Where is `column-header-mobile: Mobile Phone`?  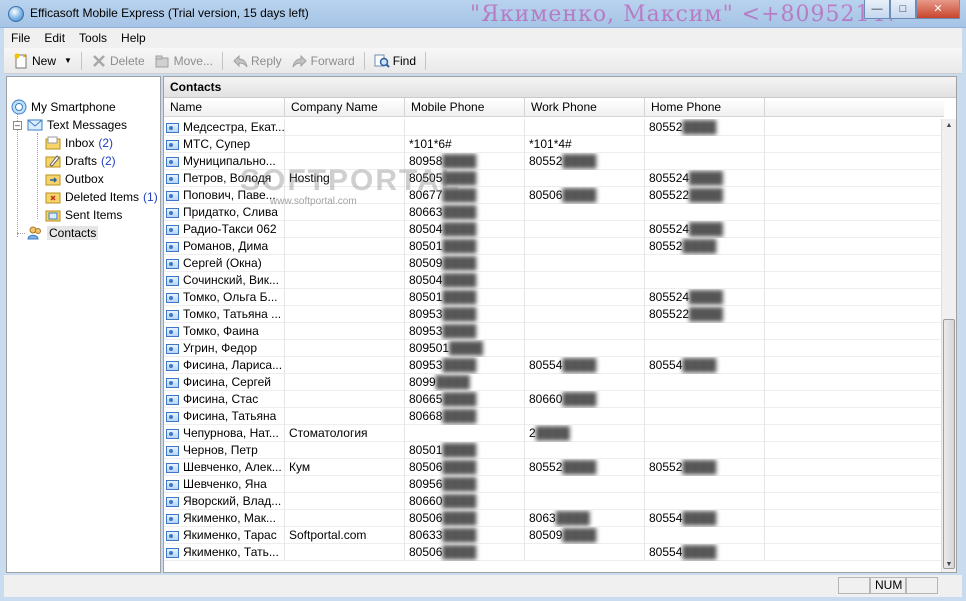 column-header-mobile: Mobile Phone is located at coordinates (465, 107).